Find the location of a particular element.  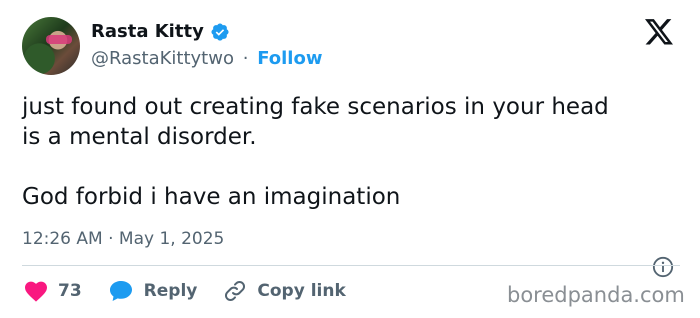

tweet-timestamp: 12:26 AM · May 1, 2025 is located at coordinates (123, 239).